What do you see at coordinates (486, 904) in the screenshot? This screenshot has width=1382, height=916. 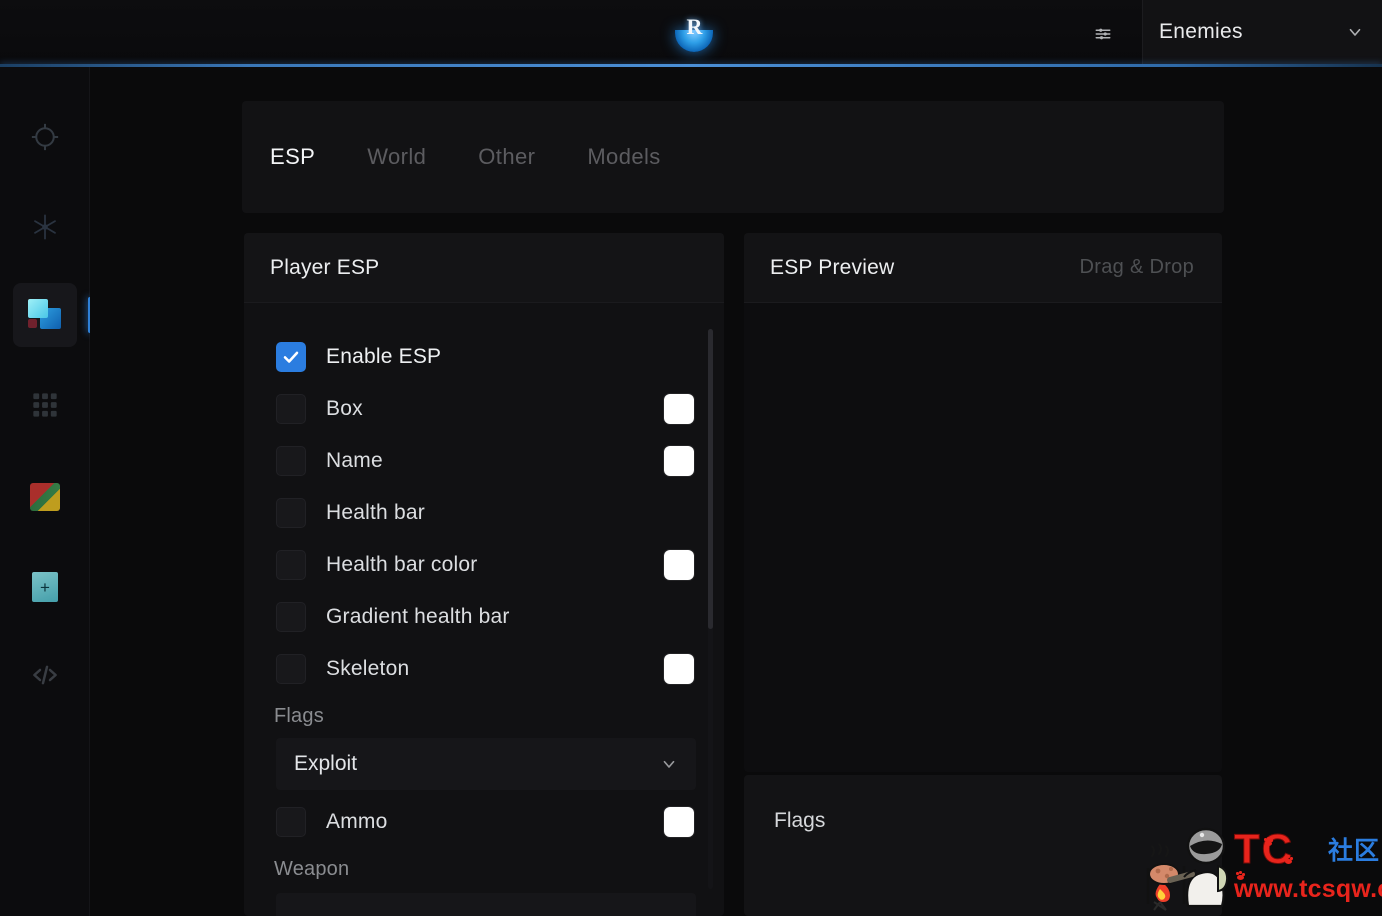 I see `weapon-dropdown` at bounding box center [486, 904].